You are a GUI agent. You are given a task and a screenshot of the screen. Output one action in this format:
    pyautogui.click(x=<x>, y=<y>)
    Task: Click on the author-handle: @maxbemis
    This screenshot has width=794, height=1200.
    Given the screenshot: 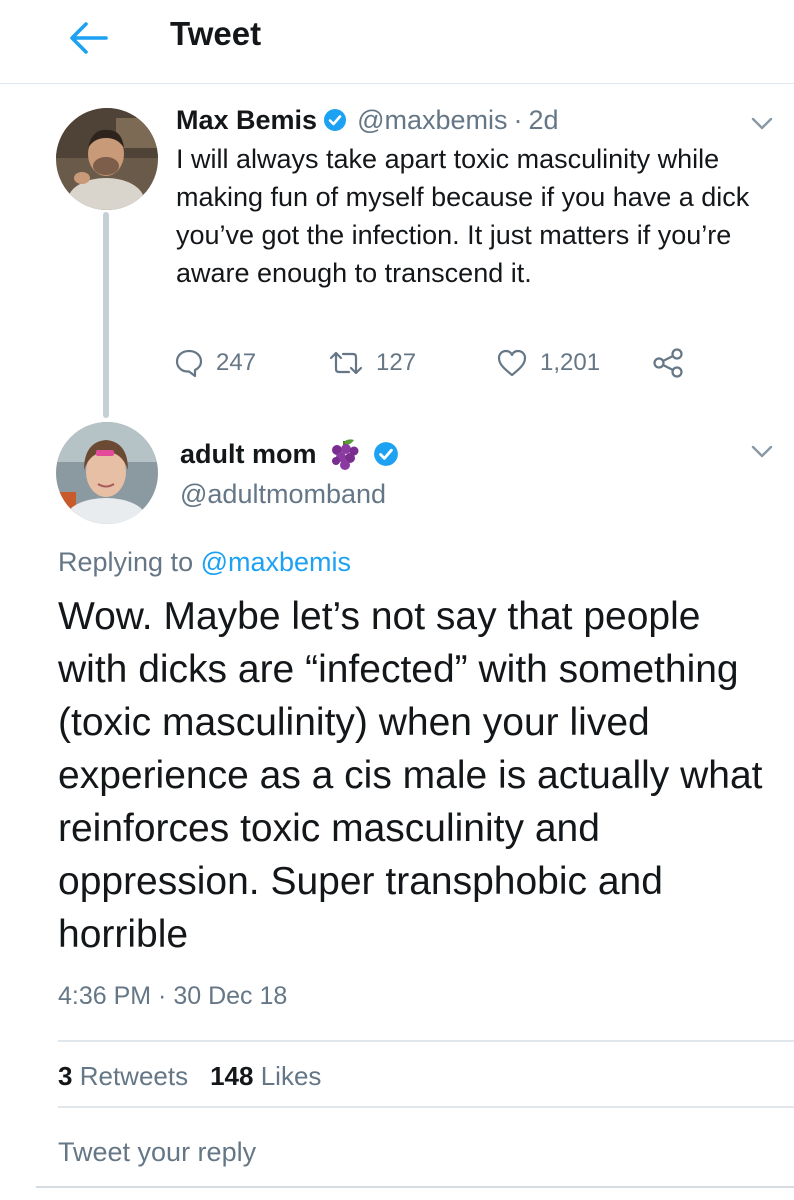 What is the action you would take?
    pyautogui.click(x=432, y=120)
    